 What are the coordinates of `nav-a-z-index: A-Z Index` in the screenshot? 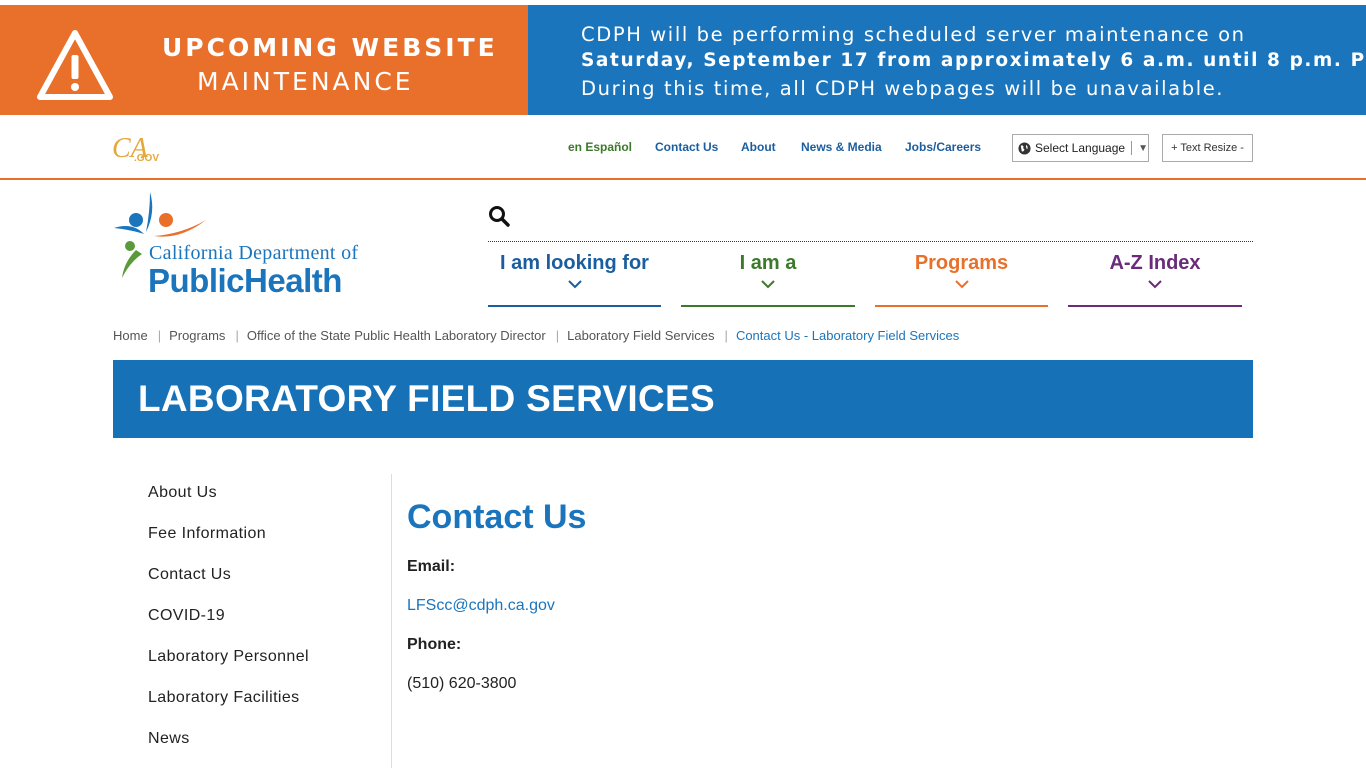 It's located at (1155, 279).